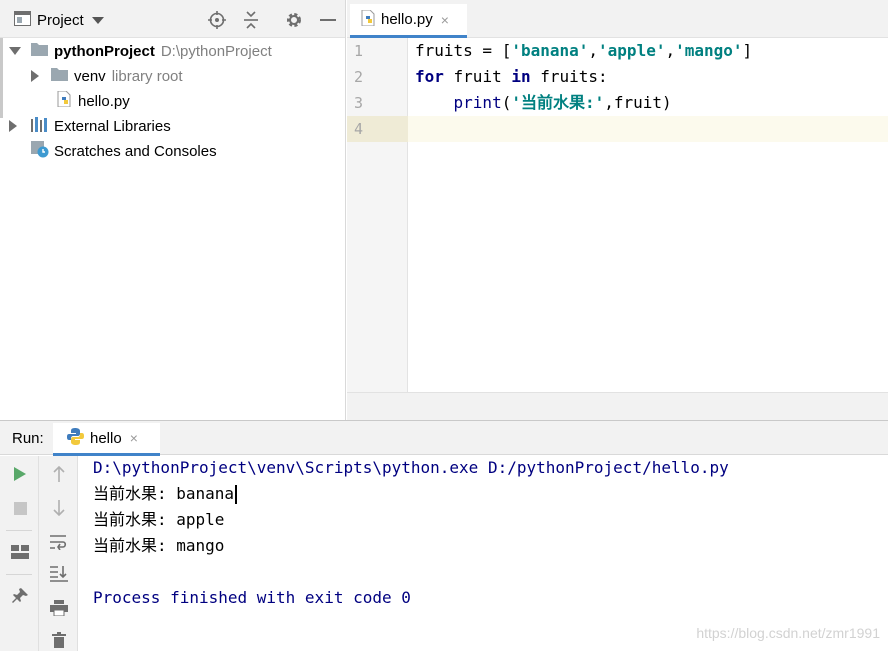 The height and width of the screenshot is (651, 888). What do you see at coordinates (638, 102) in the screenshot?
I see `code-token: ,fruit)` at bounding box center [638, 102].